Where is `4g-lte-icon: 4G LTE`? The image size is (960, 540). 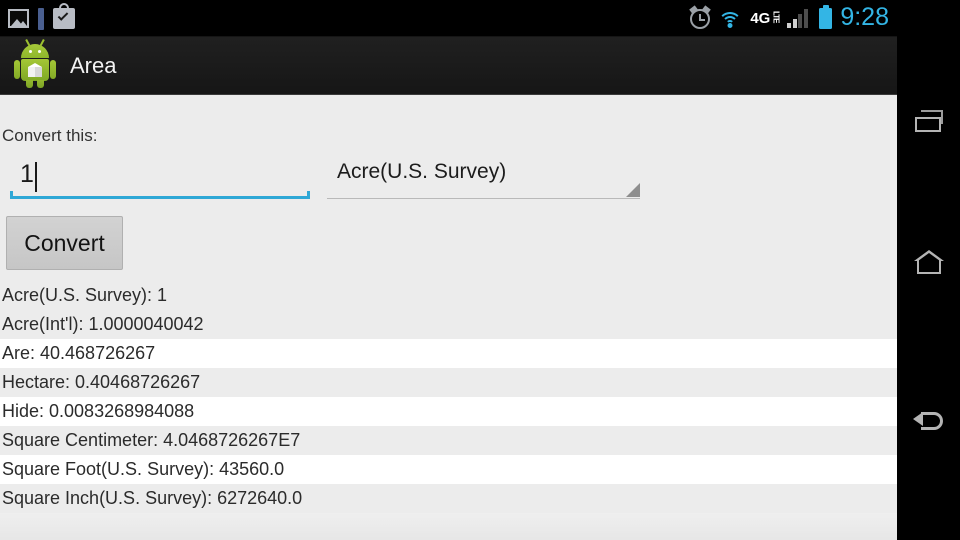
4g-lte-icon: 4G LTE is located at coordinates (765, 18).